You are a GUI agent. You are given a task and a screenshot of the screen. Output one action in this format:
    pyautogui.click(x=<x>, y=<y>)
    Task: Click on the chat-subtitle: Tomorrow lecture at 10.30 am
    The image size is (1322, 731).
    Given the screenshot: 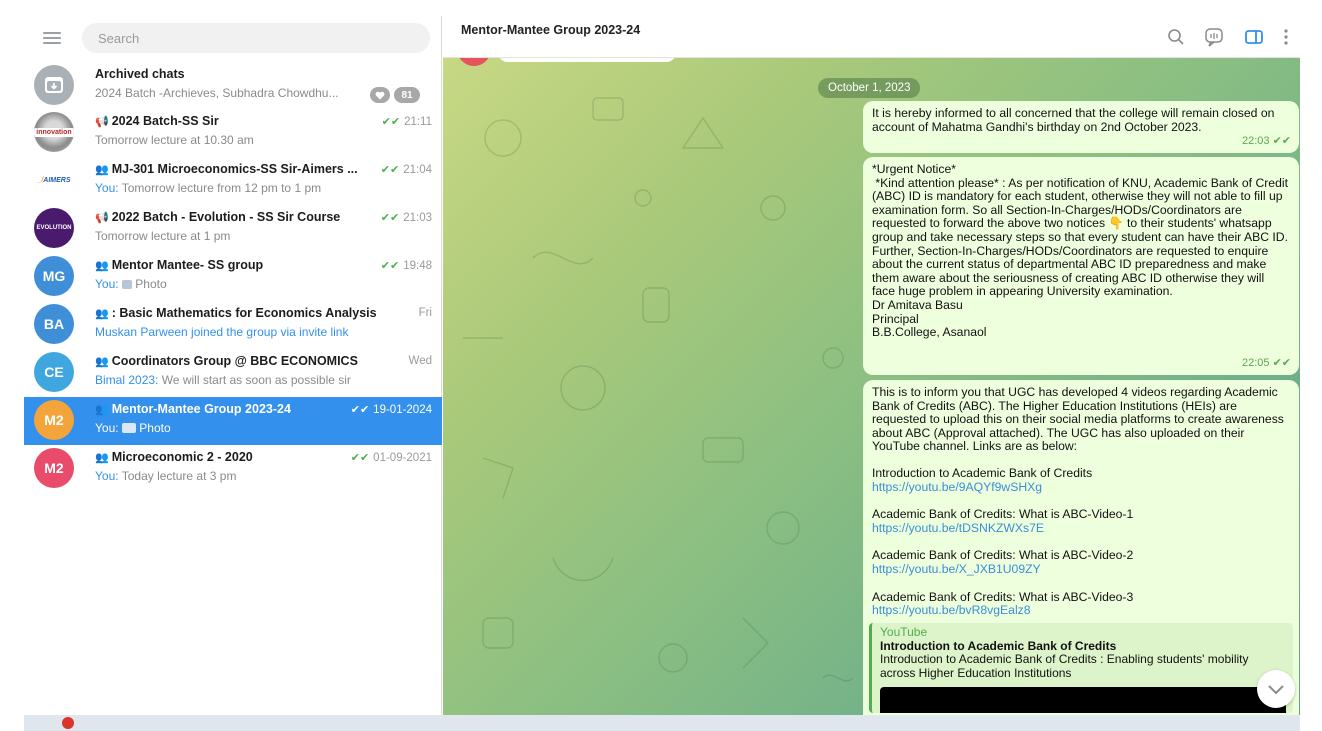 What is the action you would take?
    pyautogui.click(x=174, y=140)
    